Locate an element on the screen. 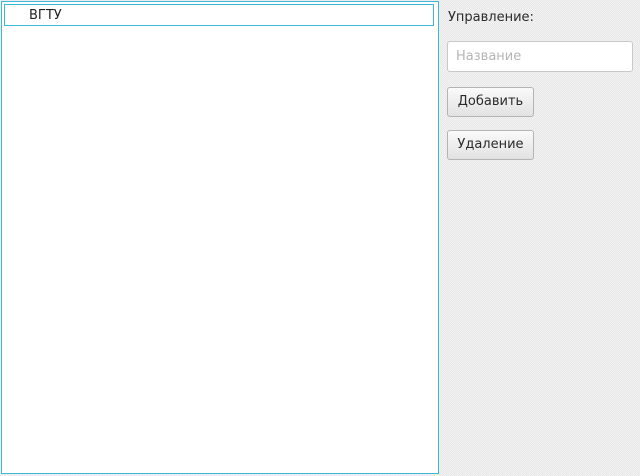 Image resolution: width=640 pixels, height=476 pixels. add-button: Добавить is located at coordinates (490, 102).